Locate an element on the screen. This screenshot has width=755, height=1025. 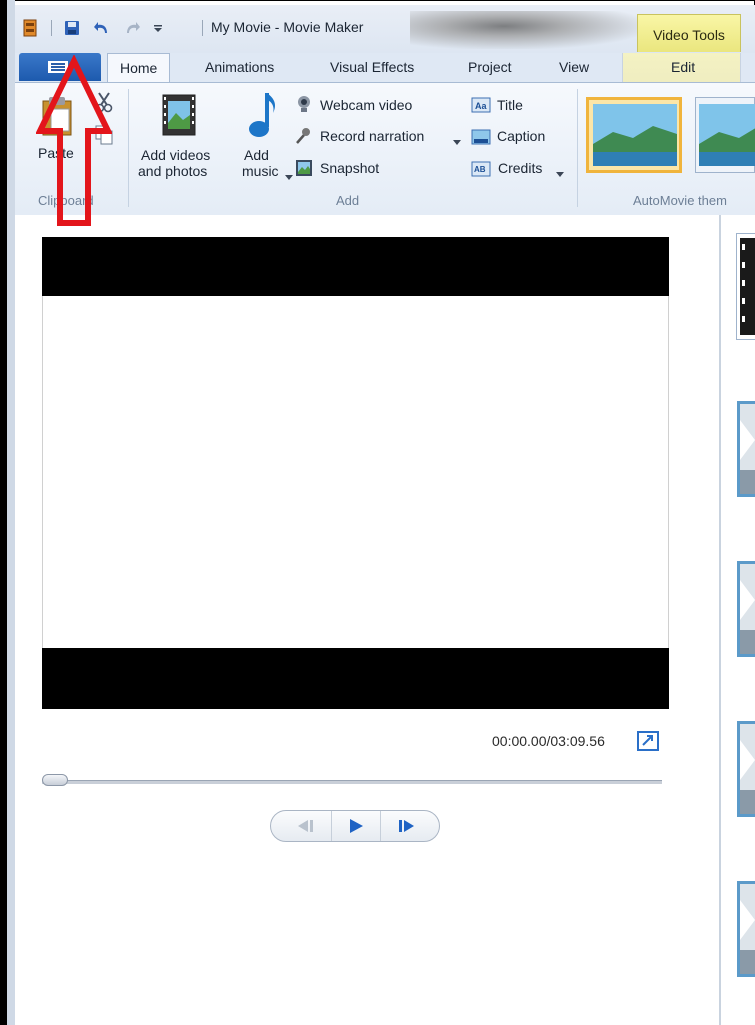
play-button is located at coordinates (356, 826).